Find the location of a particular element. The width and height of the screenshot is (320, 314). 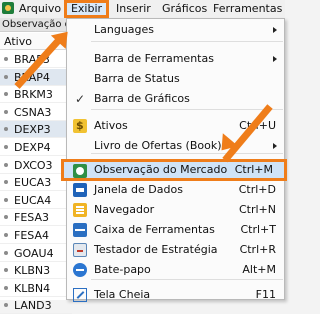

menu-item-label: Ativos is located at coordinates (111, 125).